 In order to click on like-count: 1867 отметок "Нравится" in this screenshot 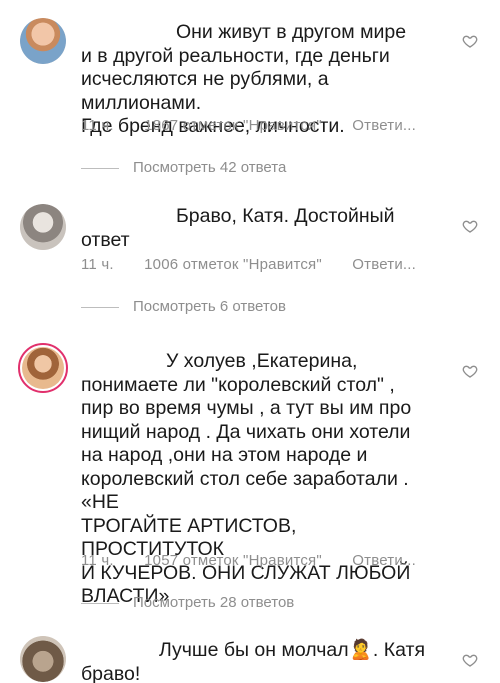, I will do `click(233, 125)`.